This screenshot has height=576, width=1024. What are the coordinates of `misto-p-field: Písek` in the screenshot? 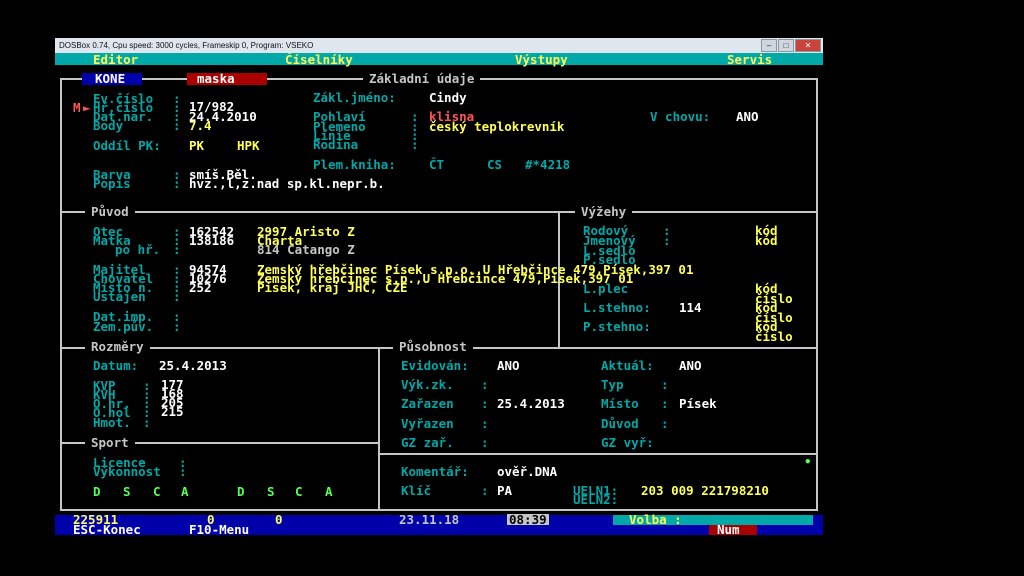 It's located at (698, 403).